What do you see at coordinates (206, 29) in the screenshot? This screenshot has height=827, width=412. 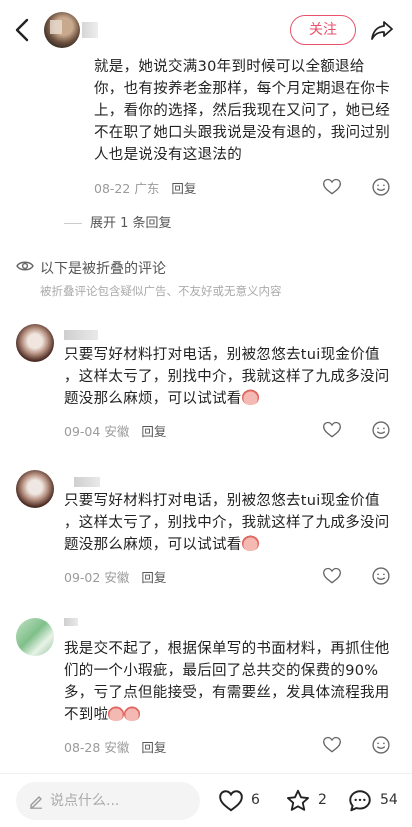 I see `top-bar: 关注` at bounding box center [206, 29].